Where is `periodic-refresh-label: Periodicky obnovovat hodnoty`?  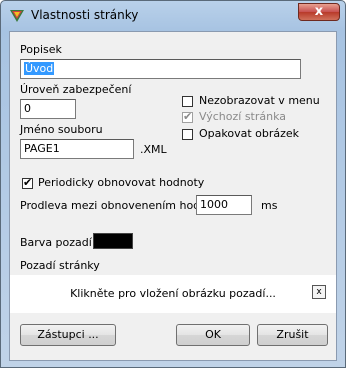 periodic-refresh-label: Periodicky obnovovat hodnoty is located at coordinates (121, 182).